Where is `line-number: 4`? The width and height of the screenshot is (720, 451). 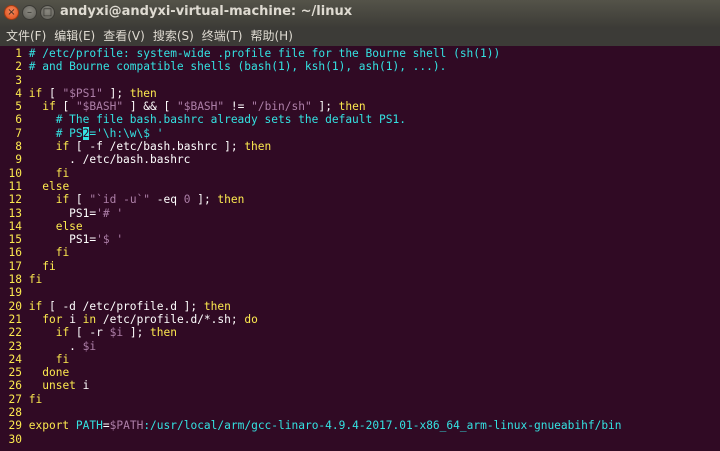
line-number: 4 is located at coordinates (18, 93).